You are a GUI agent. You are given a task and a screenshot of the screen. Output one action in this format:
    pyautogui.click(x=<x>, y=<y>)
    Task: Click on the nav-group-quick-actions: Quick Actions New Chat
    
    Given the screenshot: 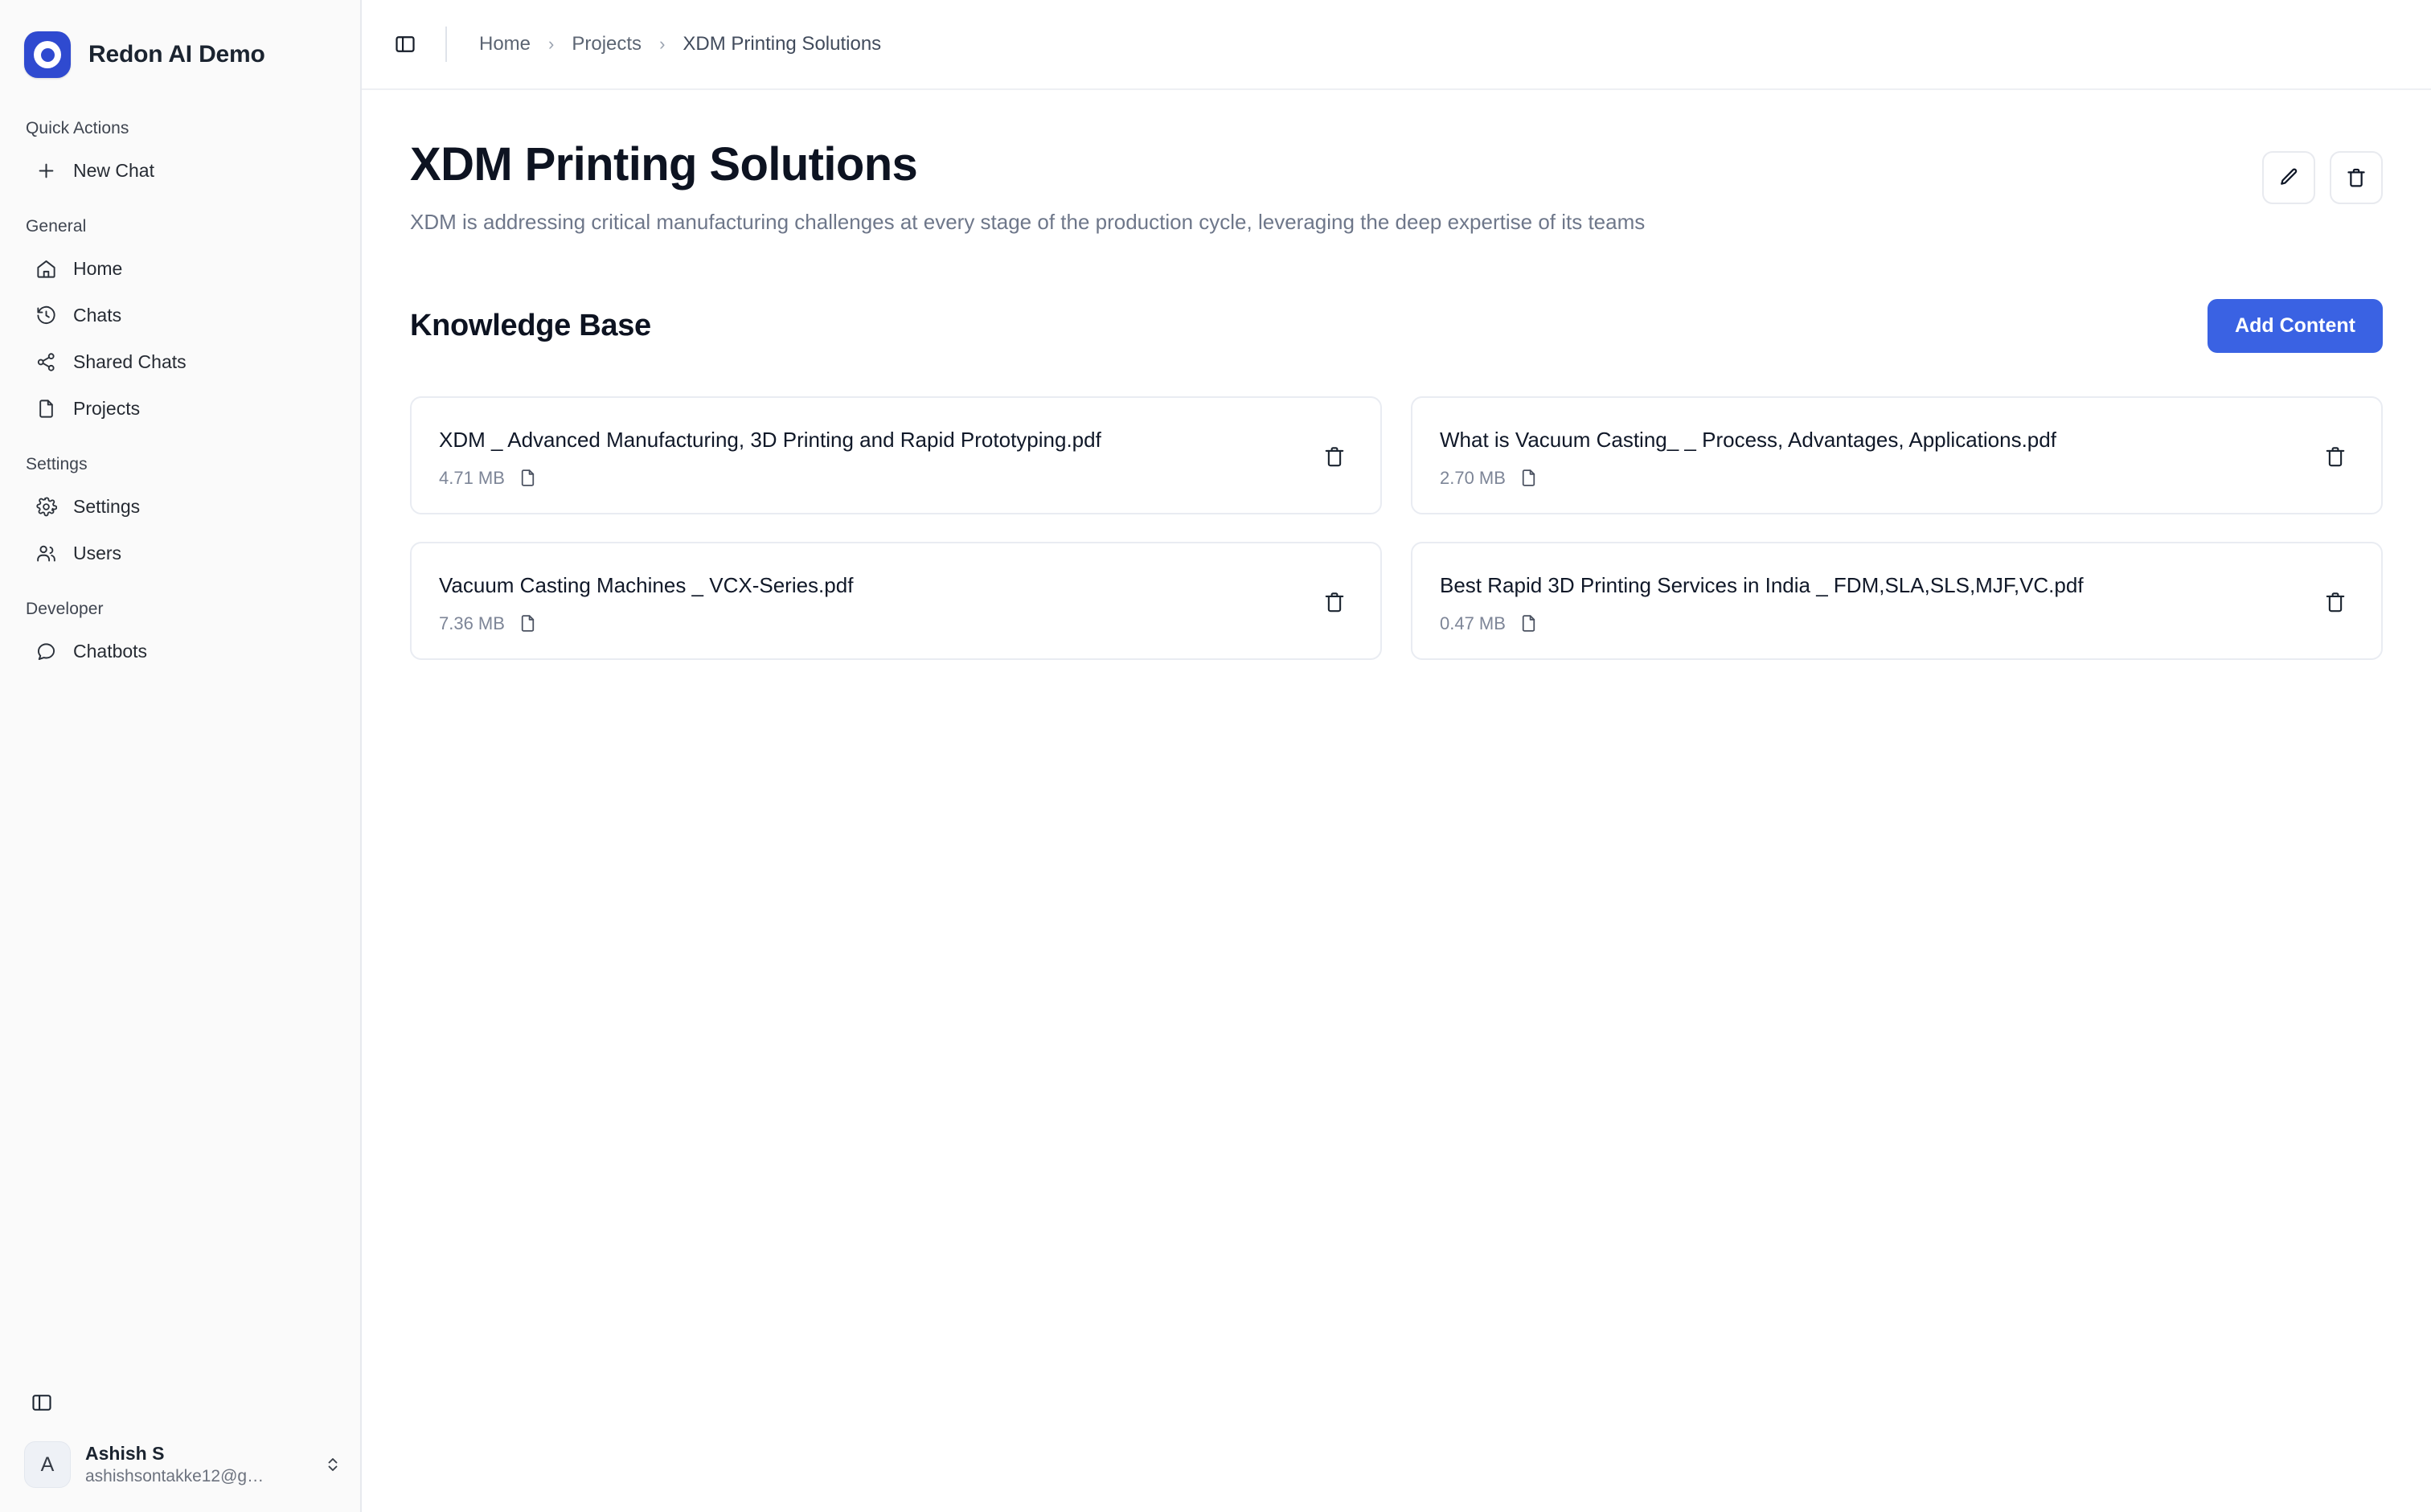 What is the action you would take?
    pyautogui.click(x=180, y=149)
    